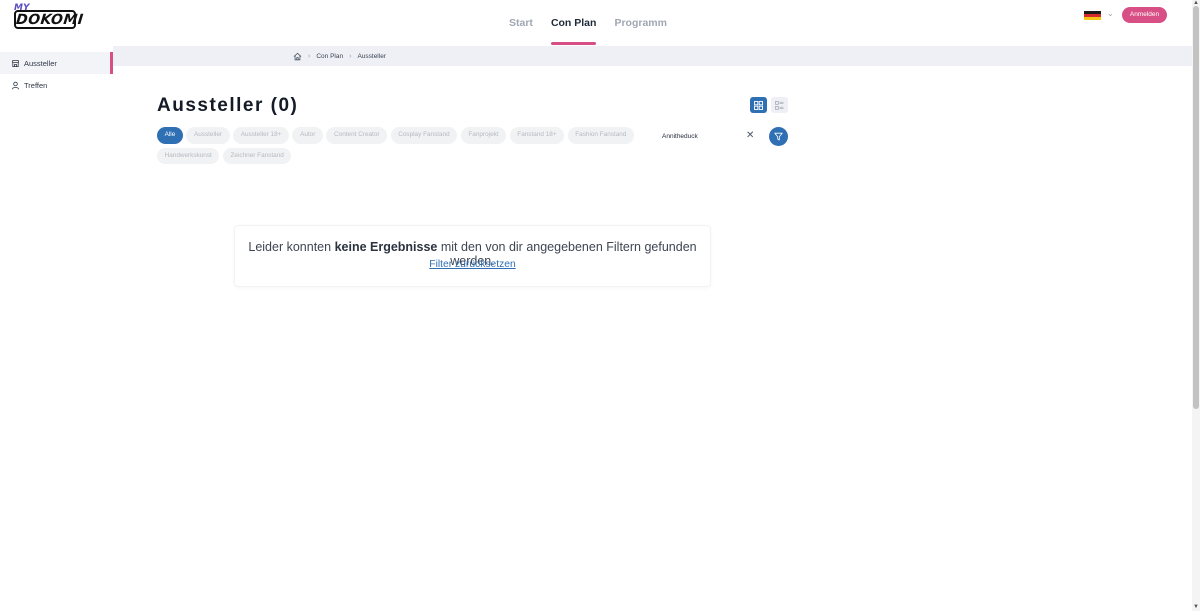 The height and width of the screenshot is (611, 1200). I want to click on main-nav: Start Con Plan Programm, so click(597, 23).